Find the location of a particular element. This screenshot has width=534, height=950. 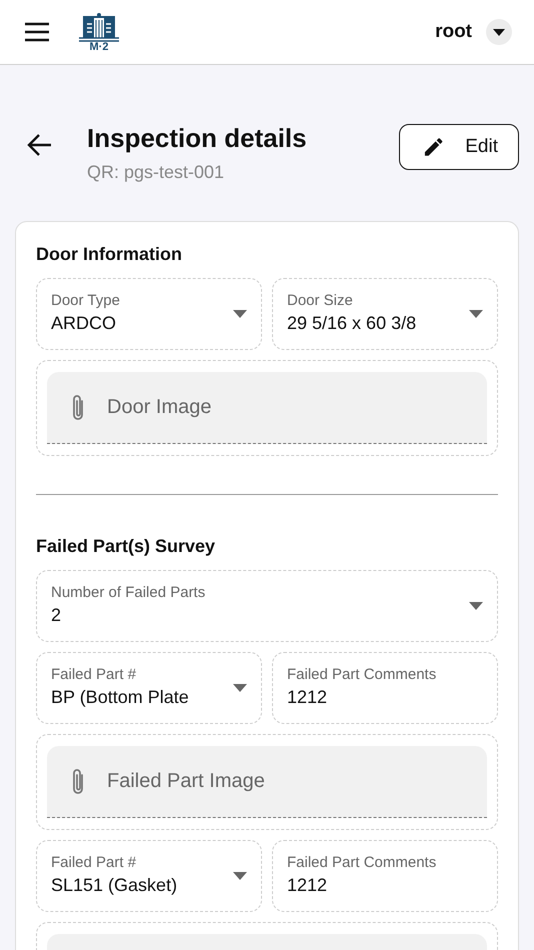

select-field: Failed Part # SL151 (Gasket) is located at coordinates (149, 876).